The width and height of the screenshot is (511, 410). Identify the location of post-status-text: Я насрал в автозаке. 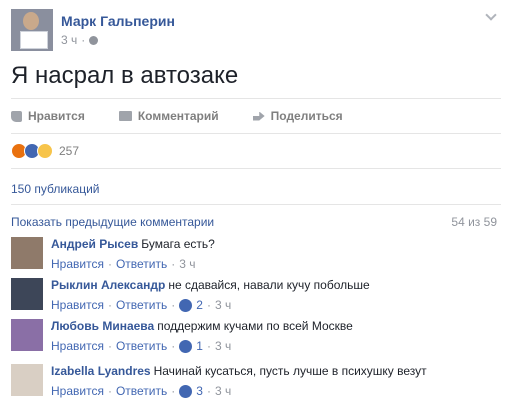
(125, 75).